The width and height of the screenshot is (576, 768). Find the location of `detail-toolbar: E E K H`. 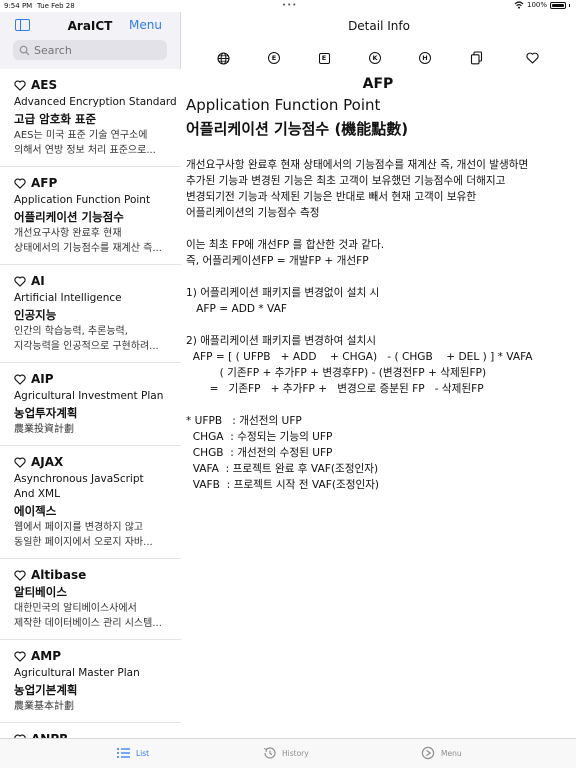

detail-toolbar: E E K H is located at coordinates (379, 60).